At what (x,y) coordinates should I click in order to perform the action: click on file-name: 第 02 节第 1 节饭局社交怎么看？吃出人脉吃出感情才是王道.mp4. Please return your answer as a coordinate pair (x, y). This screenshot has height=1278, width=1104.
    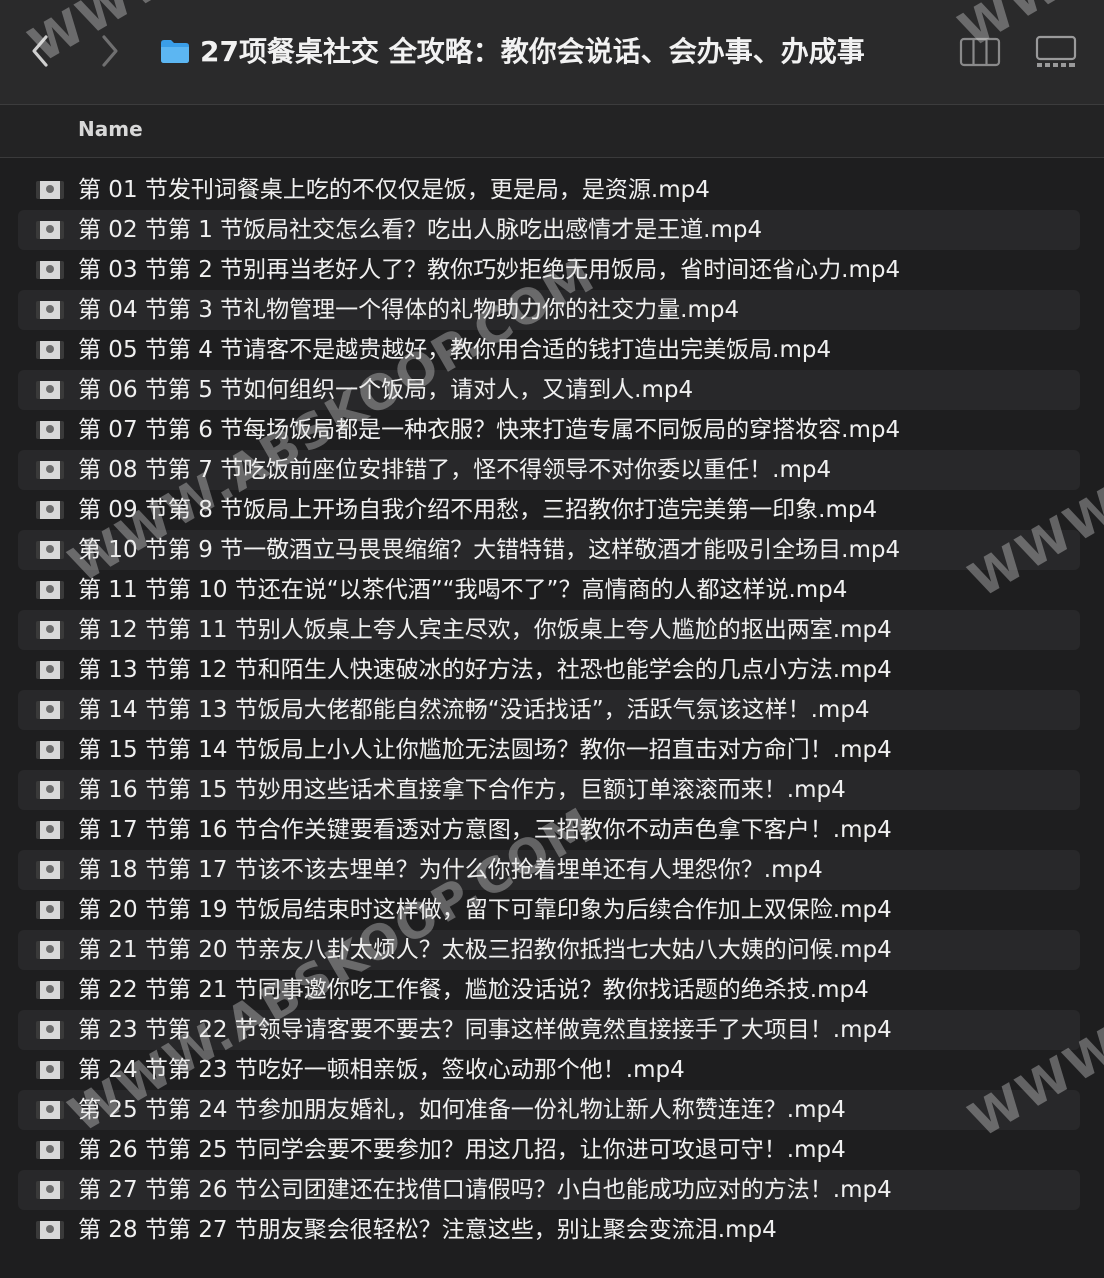
    Looking at the image, I should click on (420, 230).